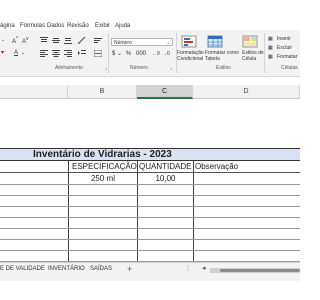 The height and width of the screenshot is (300, 320). Describe the element at coordinates (117, 54) in the screenshot. I see `currency-icon: $ ⌄` at that location.